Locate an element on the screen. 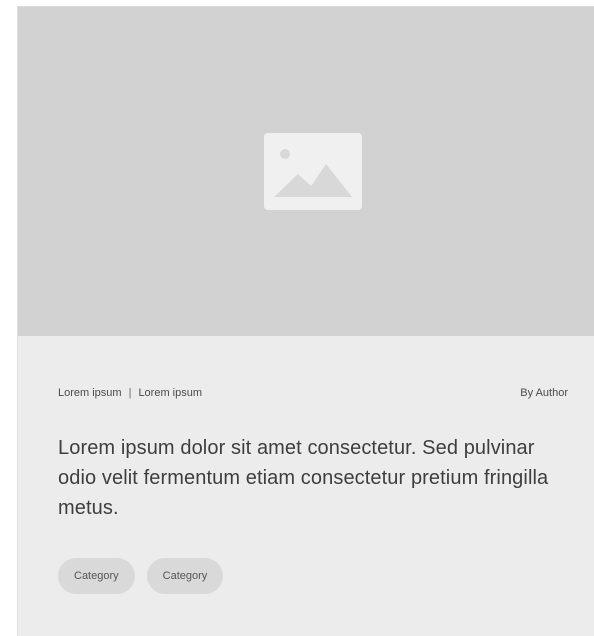  meta-label-1: Lorem ipsum is located at coordinates (90, 393).